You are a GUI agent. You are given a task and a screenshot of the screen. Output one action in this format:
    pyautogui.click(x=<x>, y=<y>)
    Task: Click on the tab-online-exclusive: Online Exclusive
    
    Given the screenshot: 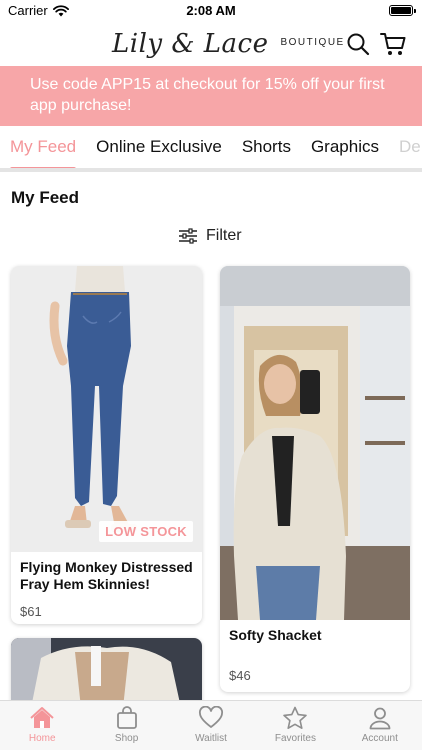 What is the action you would take?
    pyautogui.click(x=159, y=147)
    